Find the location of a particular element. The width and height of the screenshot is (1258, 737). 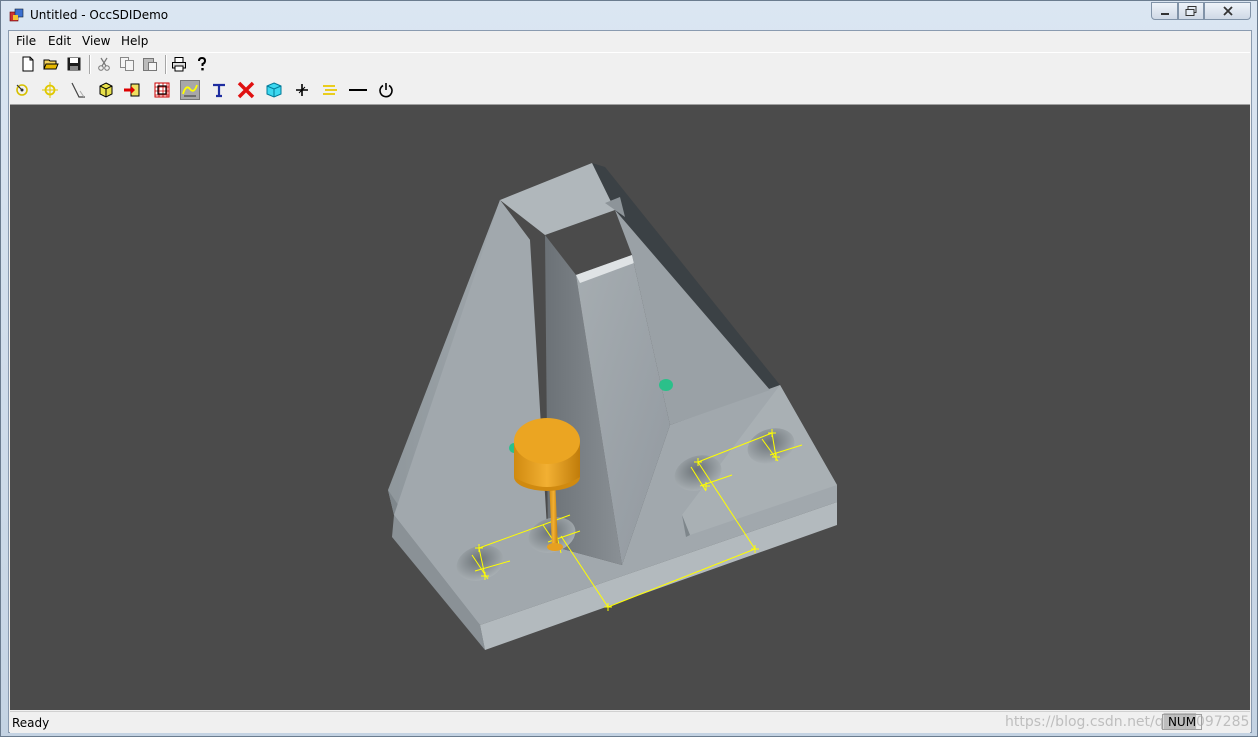

rotate-icon is located at coordinates (22, 90).